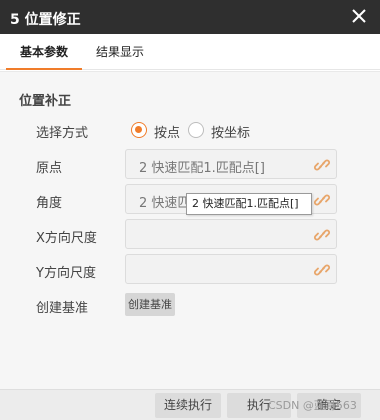 Image resolution: width=380 pixels, height=420 pixels. Describe the element at coordinates (231, 234) in the screenshot. I see `x-scale-field` at that location.